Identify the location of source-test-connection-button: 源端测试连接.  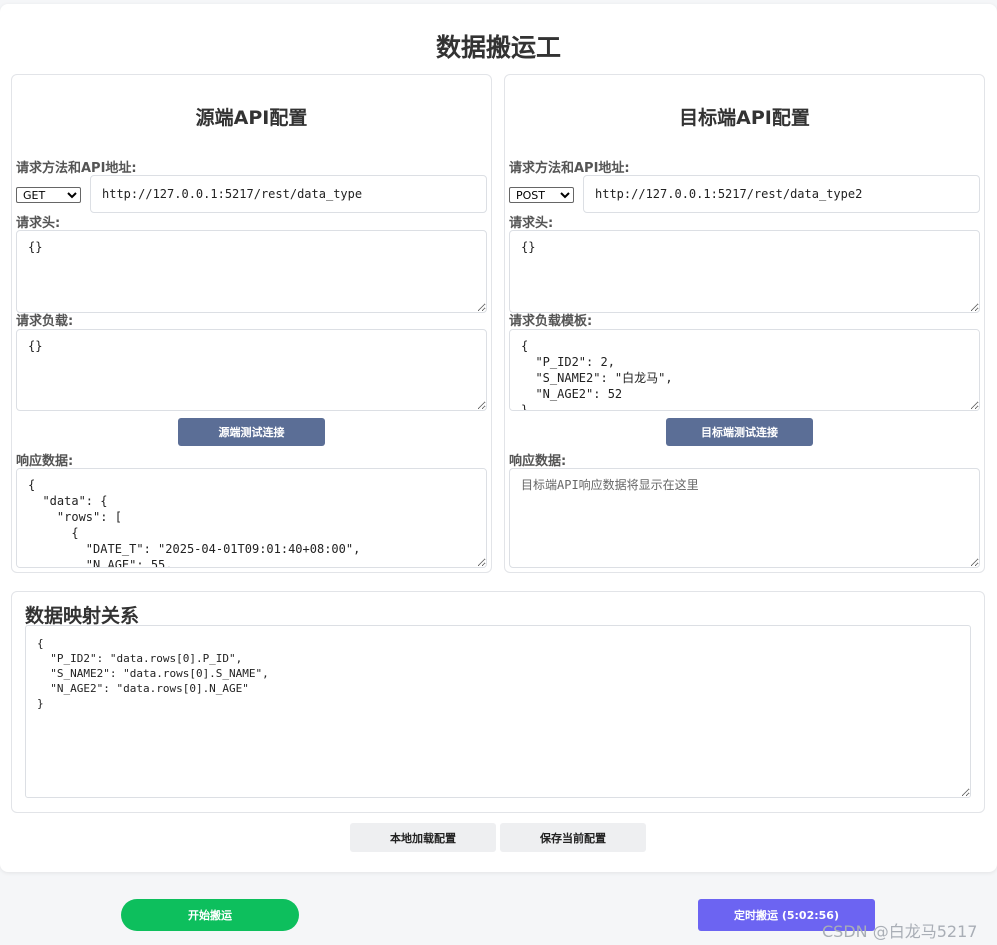
(251, 432).